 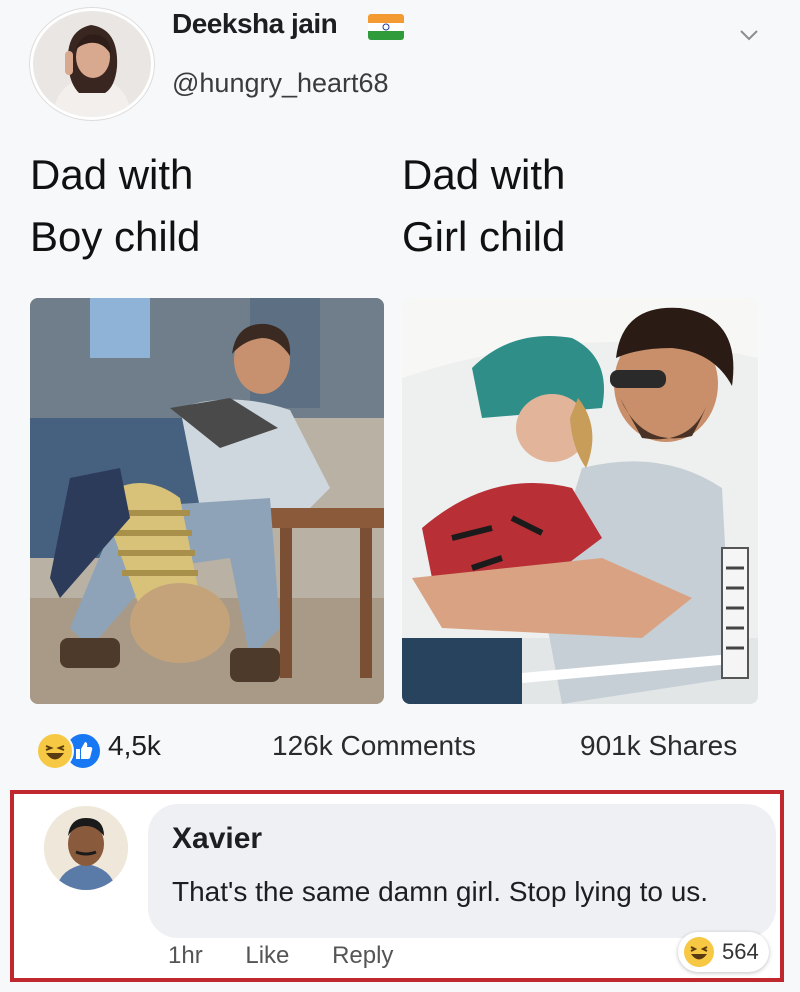 What do you see at coordinates (86, 848) in the screenshot?
I see `commenter-avatar` at bounding box center [86, 848].